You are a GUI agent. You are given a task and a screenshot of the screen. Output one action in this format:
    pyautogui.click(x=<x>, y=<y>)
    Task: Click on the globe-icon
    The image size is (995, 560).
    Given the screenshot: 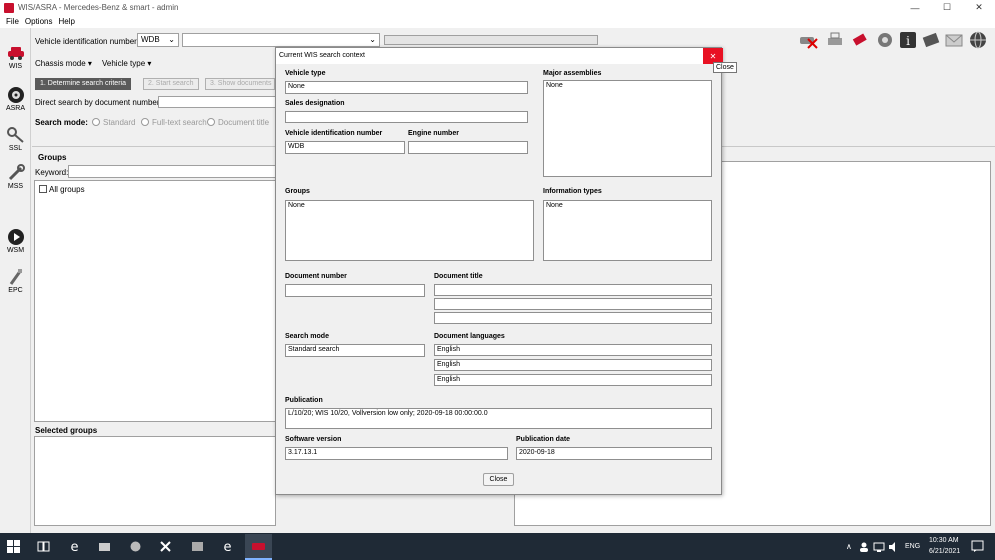 What is the action you would take?
    pyautogui.click(x=978, y=40)
    